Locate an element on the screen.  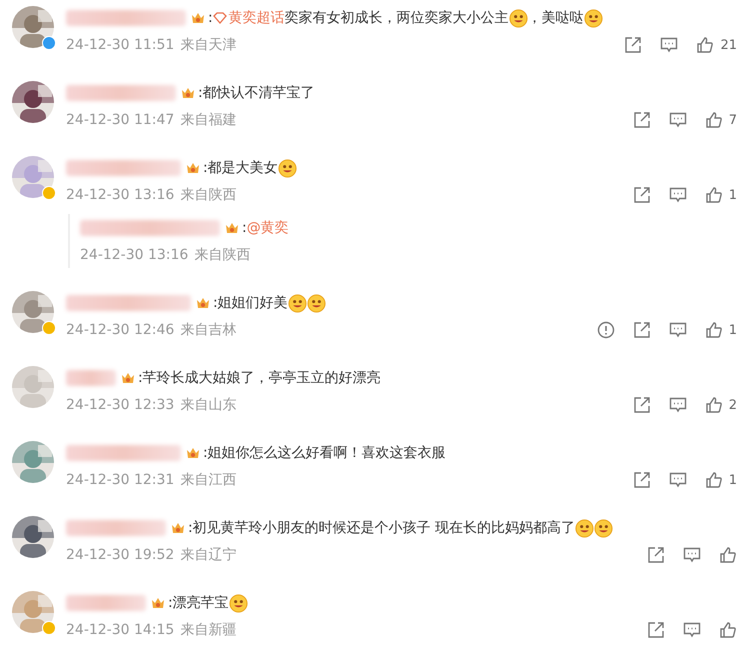
comment-location: 来自天津 is located at coordinates (208, 45).